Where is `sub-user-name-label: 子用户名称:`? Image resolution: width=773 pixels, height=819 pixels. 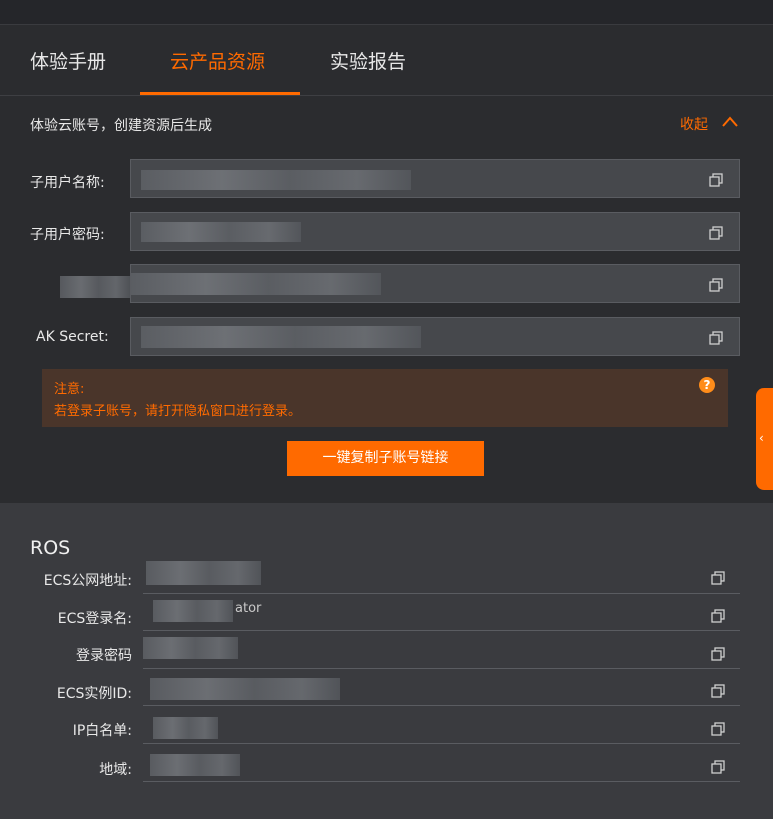 sub-user-name-label: 子用户名称: is located at coordinates (67, 183).